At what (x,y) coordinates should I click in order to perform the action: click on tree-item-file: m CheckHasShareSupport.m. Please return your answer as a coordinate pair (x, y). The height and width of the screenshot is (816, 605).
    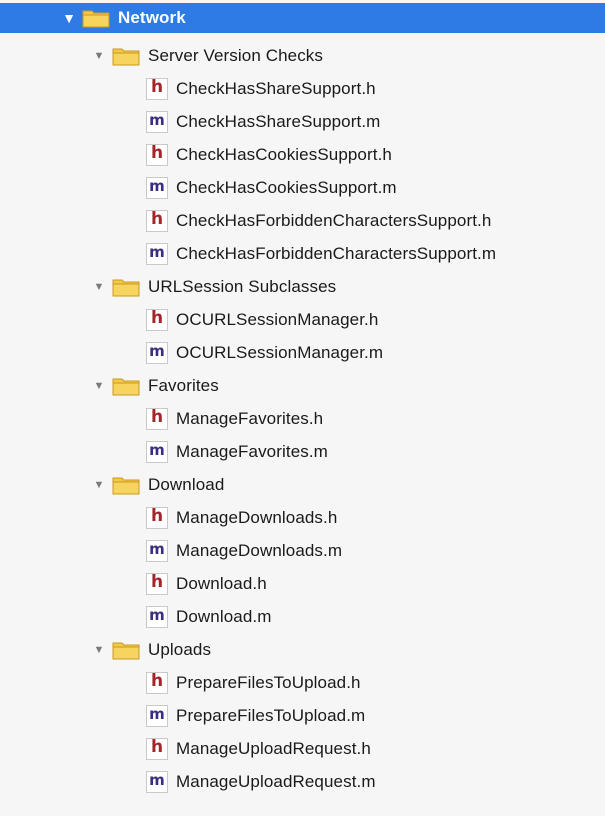
    Looking at the image, I should click on (302, 121).